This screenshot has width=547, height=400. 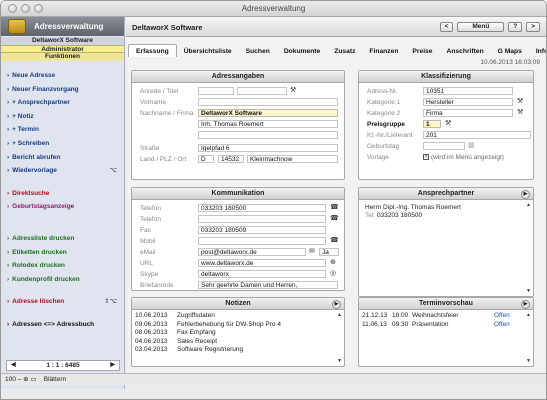 I want to click on panel-title-text: Terminvorschau, so click(x=446, y=303).